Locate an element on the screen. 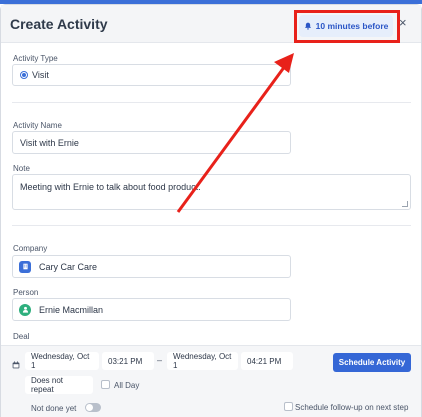  deal-label: Deal is located at coordinates (21, 336).